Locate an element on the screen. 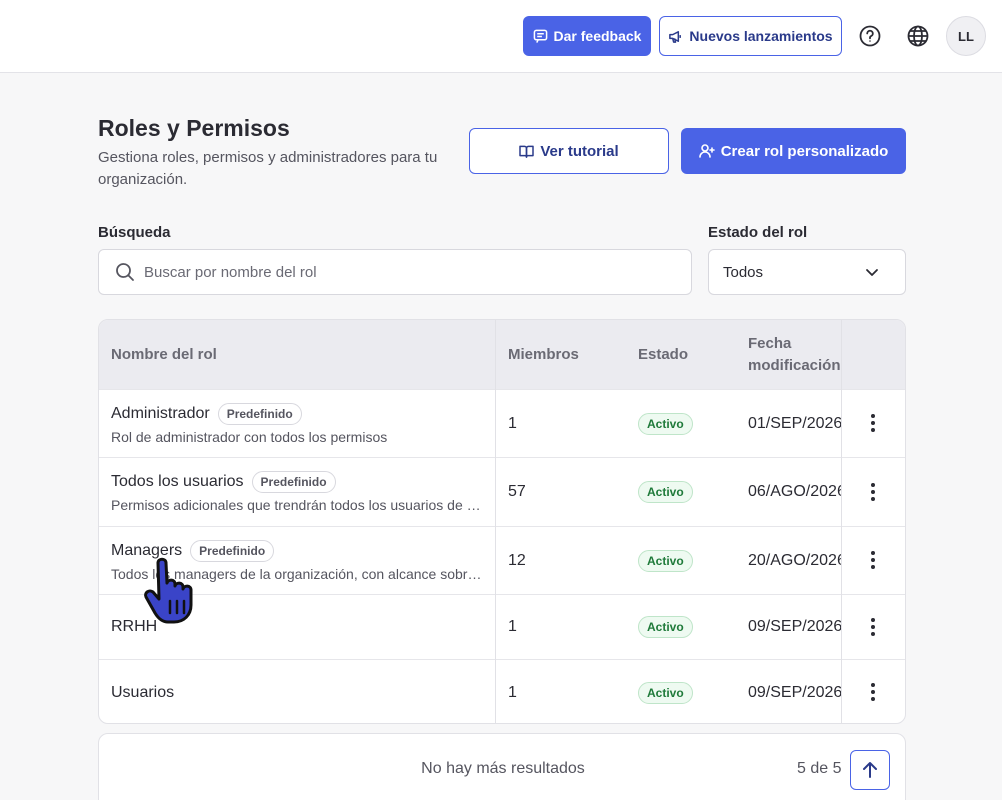 The height and width of the screenshot is (800, 1002). pagination-footer: No hay más resultados 5 de 5 is located at coordinates (502, 766).